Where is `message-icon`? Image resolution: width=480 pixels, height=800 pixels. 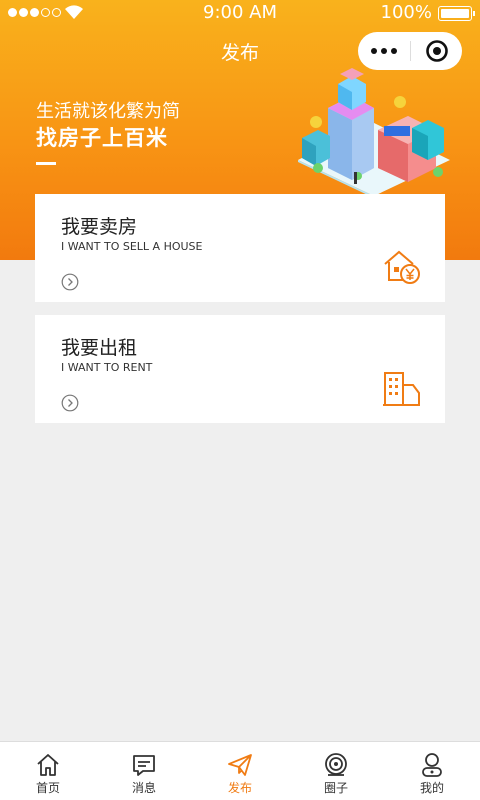
message-icon is located at coordinates (144, 765).